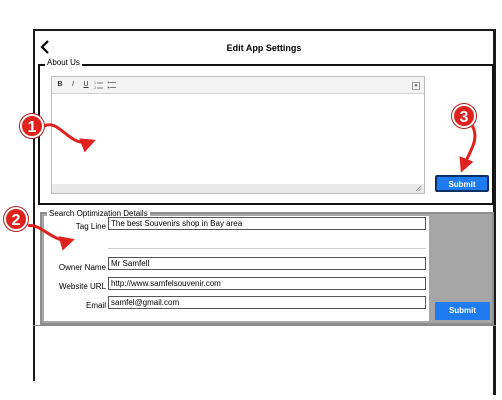 The height and width of the screenshot is (400, 502). Describe the element at coordinates (464, 116) in the screenshot. I see `annotation-marker-3: 3` at that location.